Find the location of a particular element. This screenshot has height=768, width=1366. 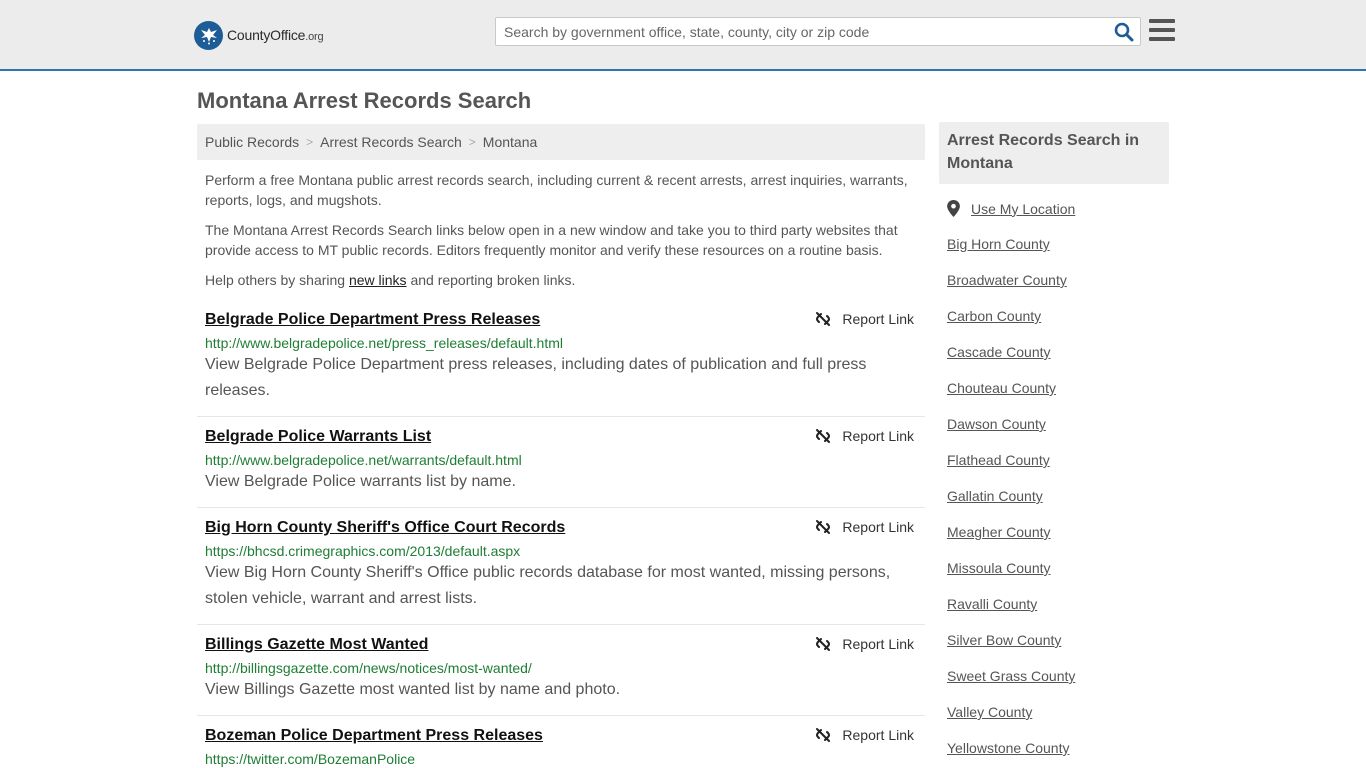

result-title-link: Belgrade Police Warrants List is located at coordinates (318, 437).